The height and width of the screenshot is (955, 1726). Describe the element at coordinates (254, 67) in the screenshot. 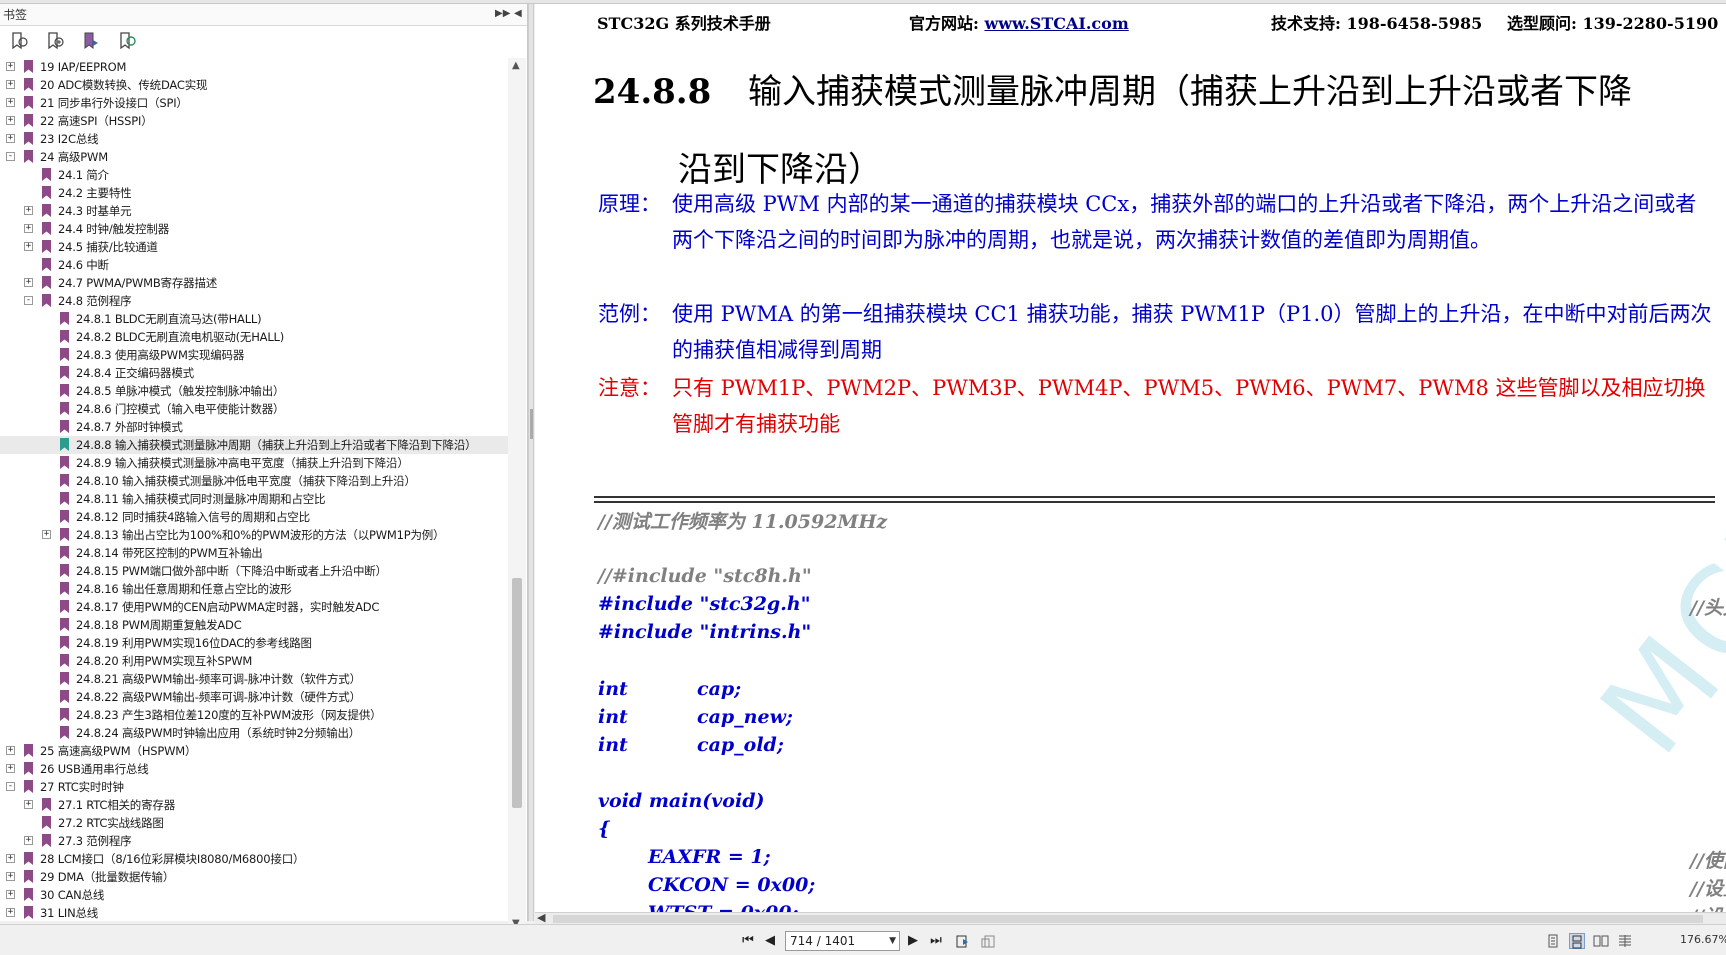

I see `bookmark-item: +19 IAP/EEPROM` at that location.